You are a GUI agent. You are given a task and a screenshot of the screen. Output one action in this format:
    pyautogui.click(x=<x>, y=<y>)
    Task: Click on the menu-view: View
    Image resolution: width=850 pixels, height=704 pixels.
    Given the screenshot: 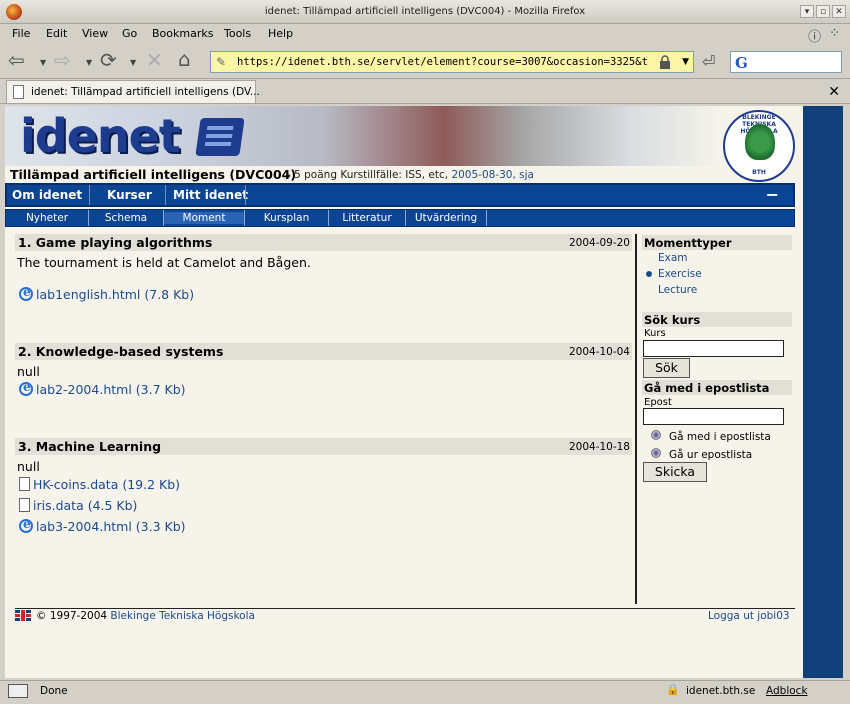 What is the action you would take?
    pyautogui.click(x=95, y=33)
    